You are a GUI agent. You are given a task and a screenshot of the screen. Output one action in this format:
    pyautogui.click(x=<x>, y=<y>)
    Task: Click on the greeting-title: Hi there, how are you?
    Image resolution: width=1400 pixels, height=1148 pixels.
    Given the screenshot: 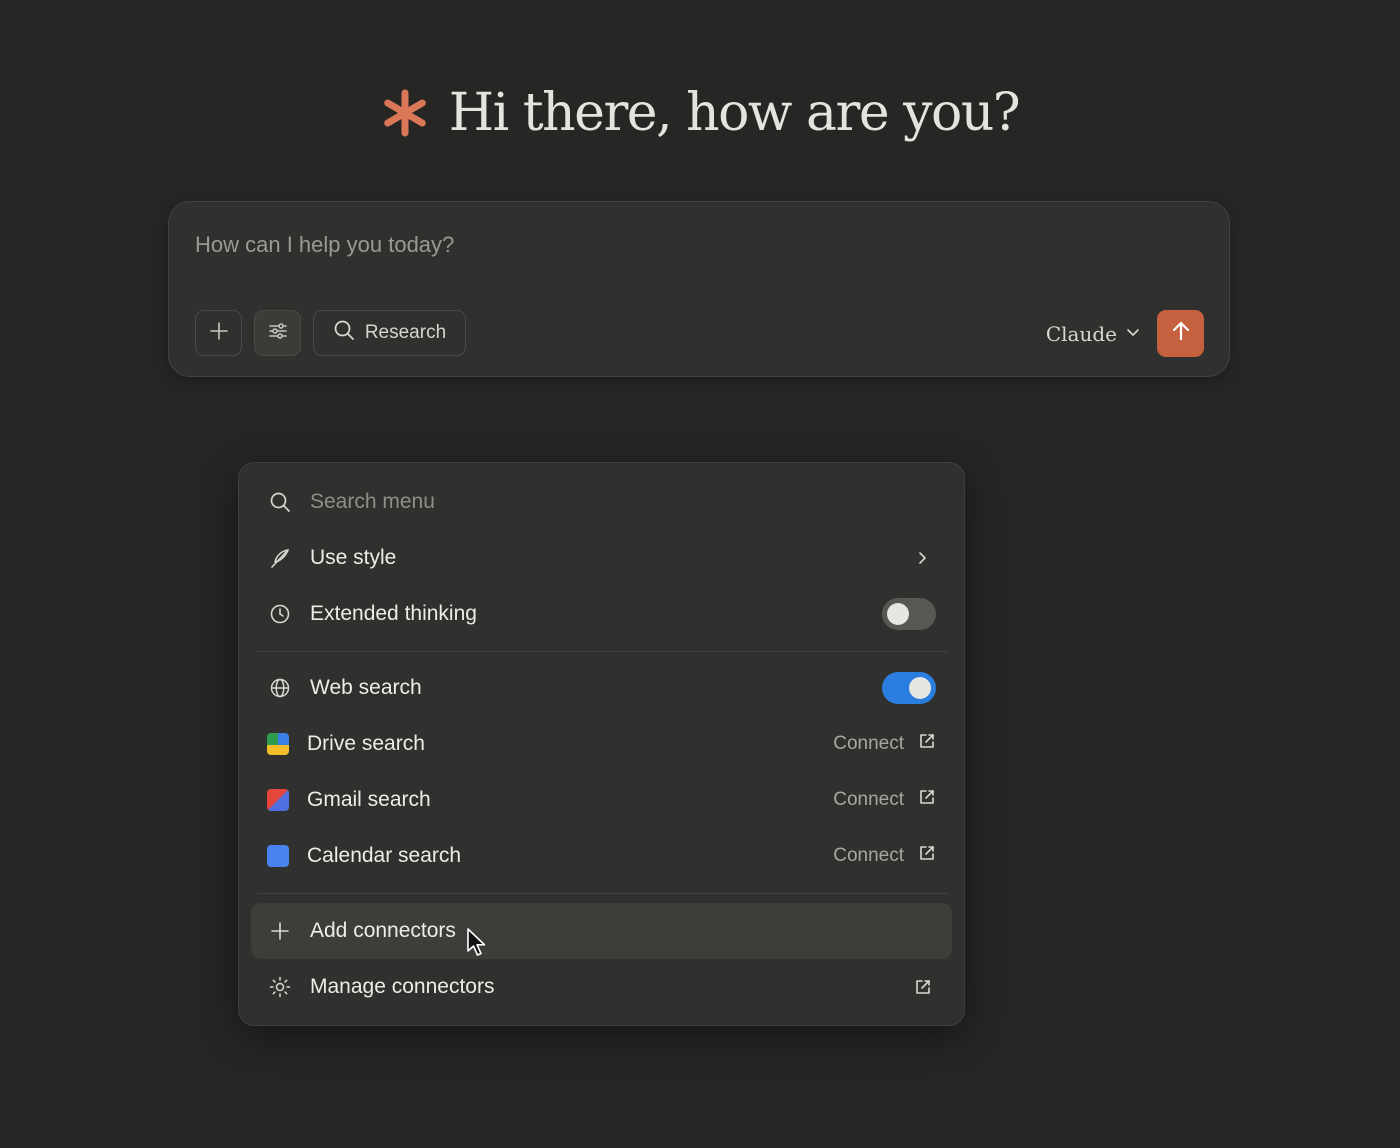 What is the action you would take?
    pyautogui.click(x=734, y=113)
    